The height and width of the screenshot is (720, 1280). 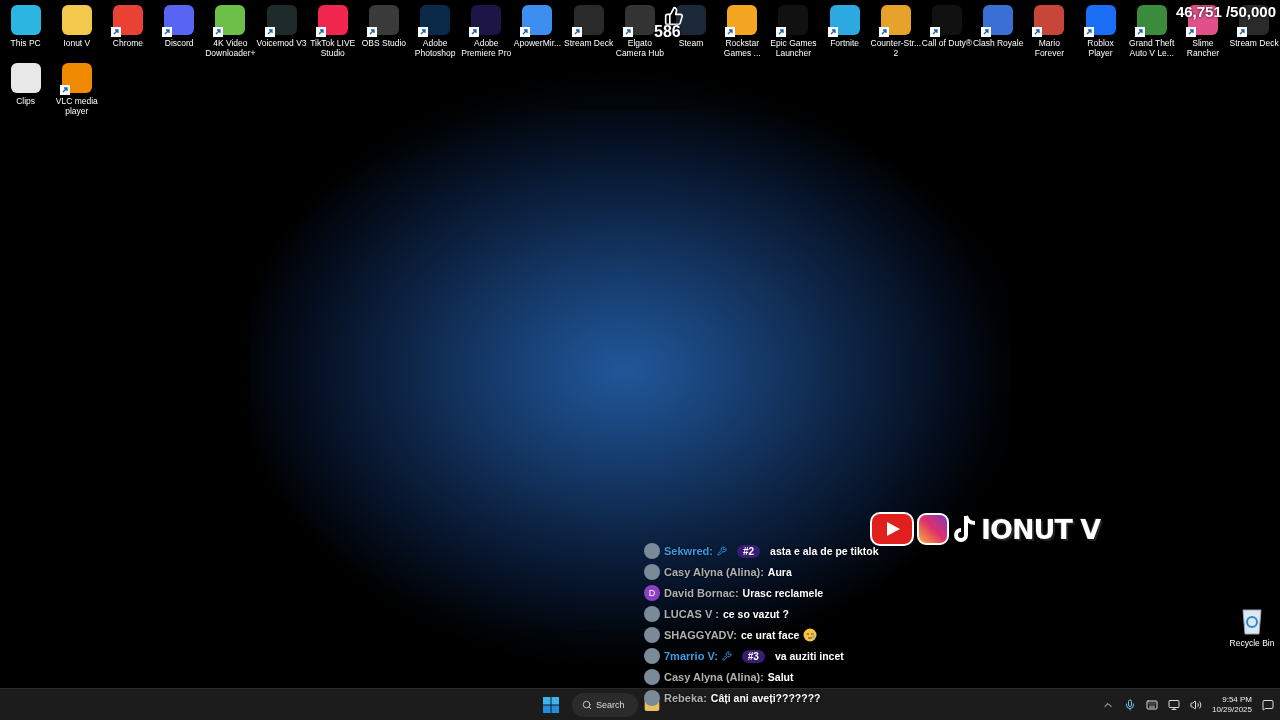 What do you see at coordinates (965, 529) in the screenshot?
I see `music-note-icon` at bounding box center [965, 529].